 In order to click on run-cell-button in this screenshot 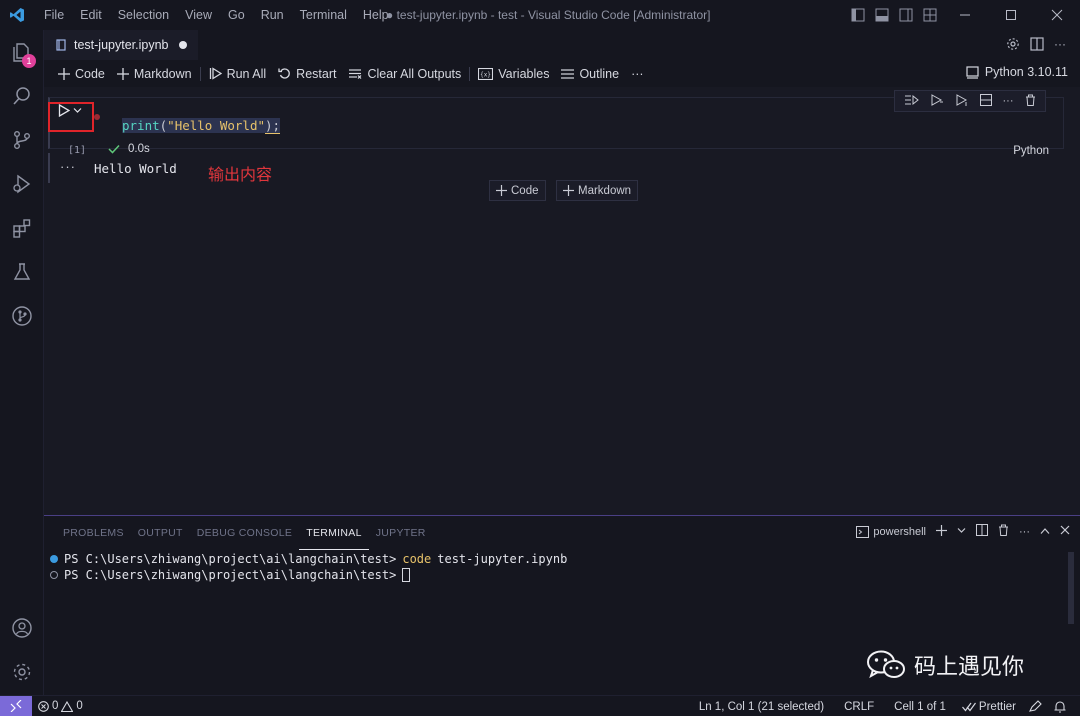, I will do `click(70, 110)`.